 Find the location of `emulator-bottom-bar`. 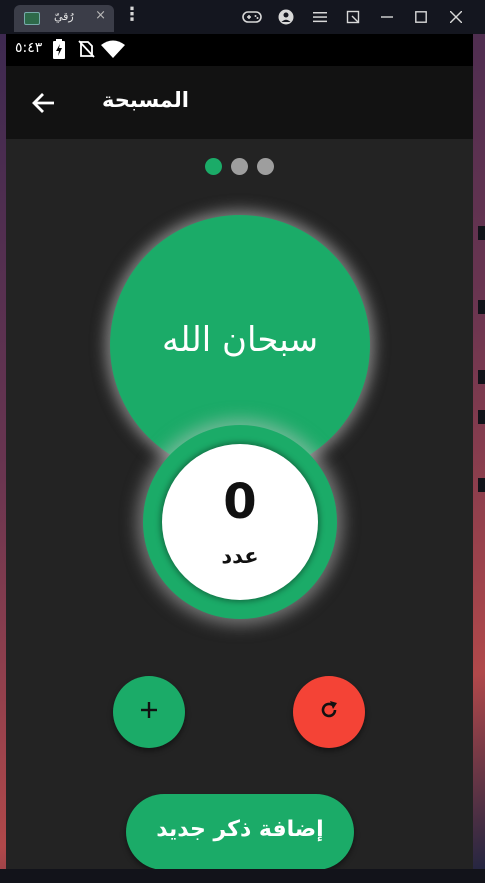

emulator-bottom-bar is located at coordinates (242, 876).